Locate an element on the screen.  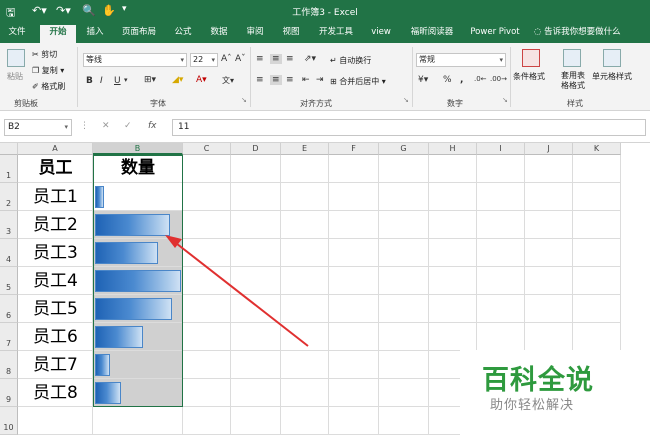
watermark-title: 百科全说 is located at coordinates (538, 380).